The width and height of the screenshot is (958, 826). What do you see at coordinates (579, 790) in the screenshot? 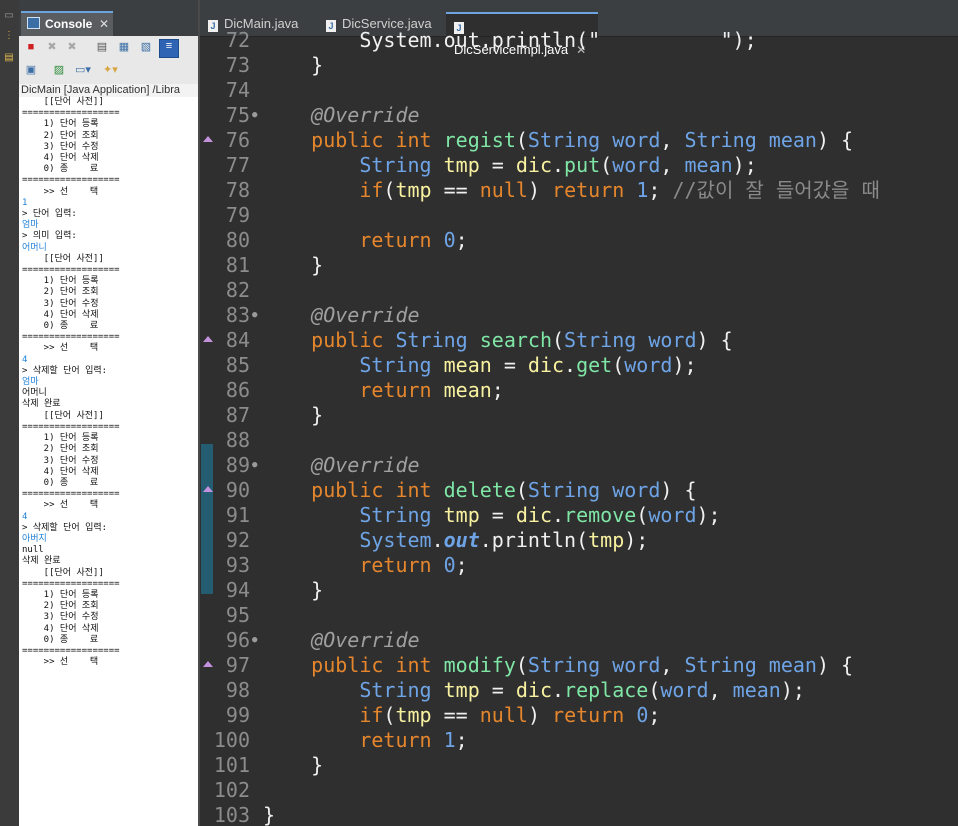
I see `code-line: 102` at bounding box center [579, 790].